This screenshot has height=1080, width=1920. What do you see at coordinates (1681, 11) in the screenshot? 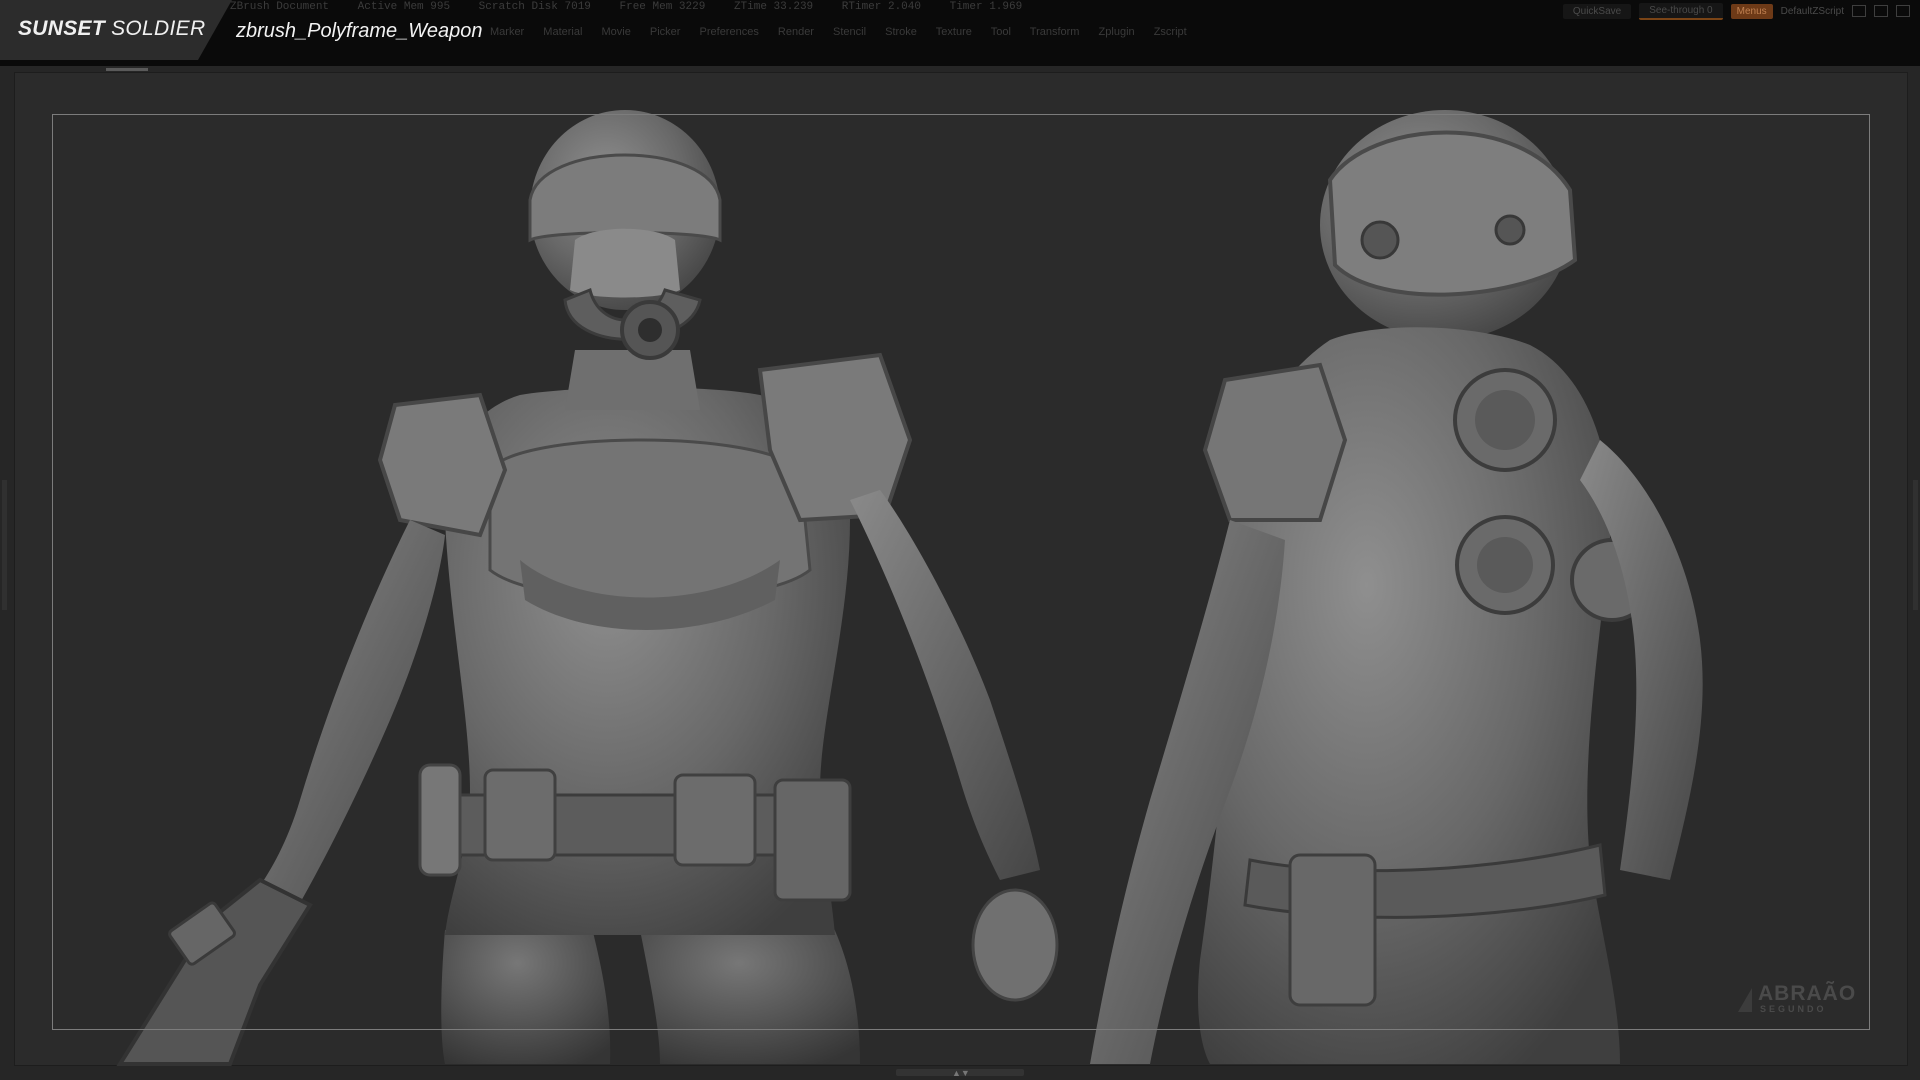
I see `see-through-slider: See-through 0` at bounding box center [1681, 11].